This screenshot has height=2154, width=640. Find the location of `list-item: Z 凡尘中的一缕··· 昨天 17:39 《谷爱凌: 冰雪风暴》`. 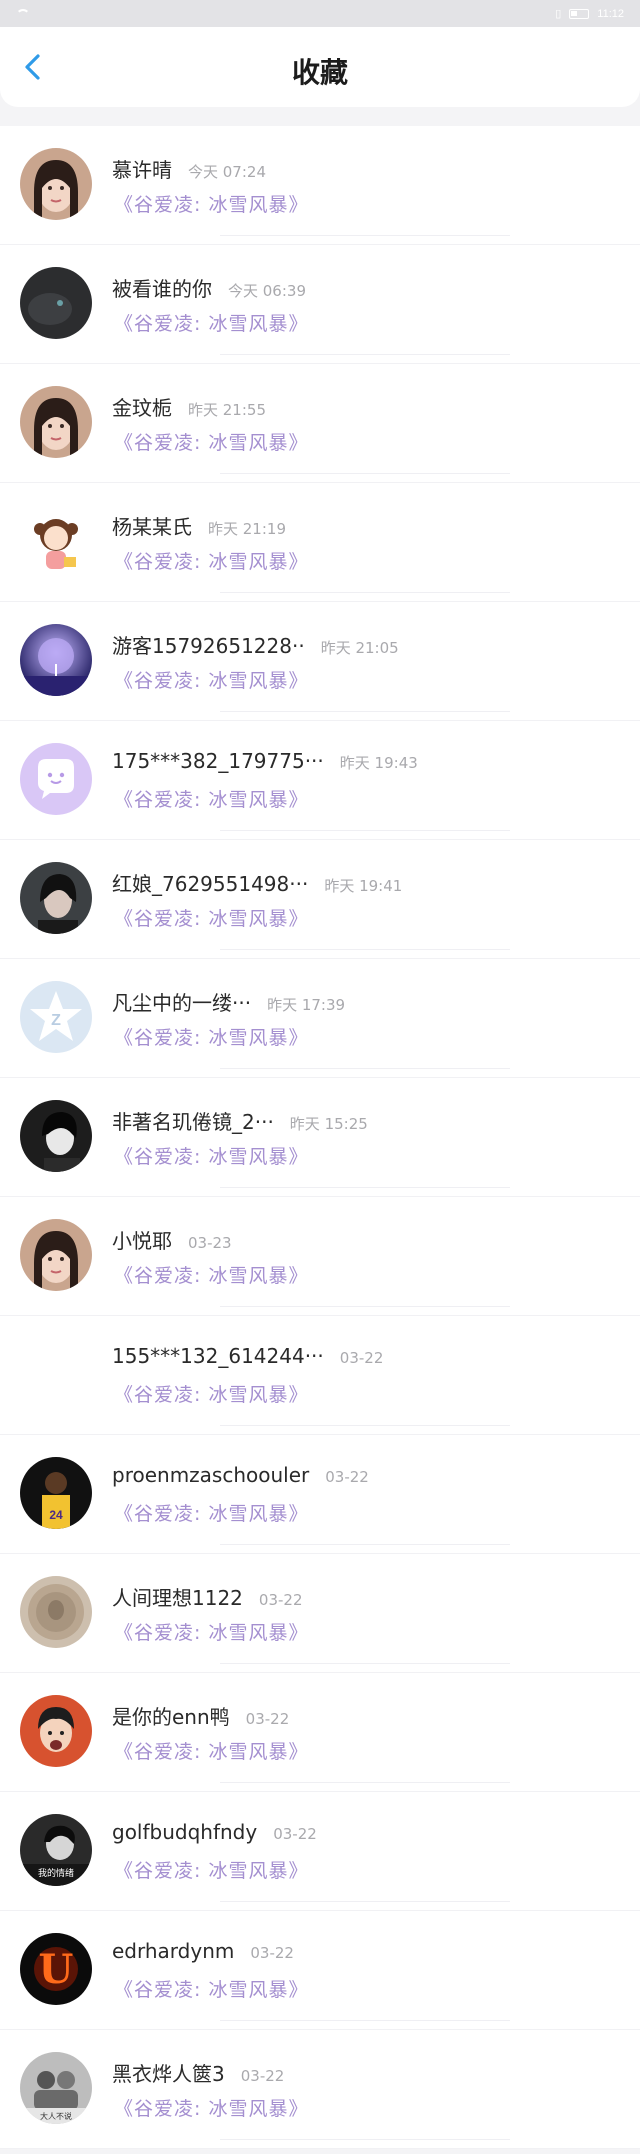

list-item: Z 凡尘中的一缕··· 昨天 17:39 《谷爱凌: 冰雪风暴》 is located at coordinates (320, 1018).